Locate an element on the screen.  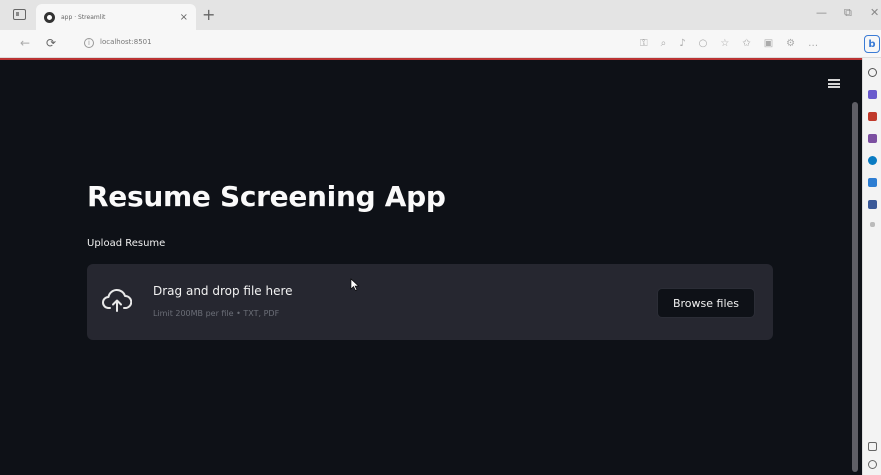
new-tab-button: + is located at coordinates (208, 14).